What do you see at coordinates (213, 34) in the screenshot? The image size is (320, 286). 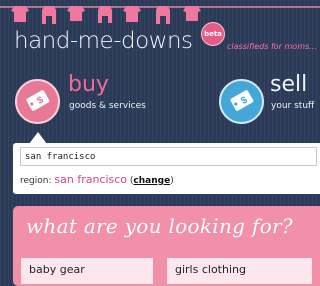 I see `beta-badge: beta` at bounding box center [213, 34].